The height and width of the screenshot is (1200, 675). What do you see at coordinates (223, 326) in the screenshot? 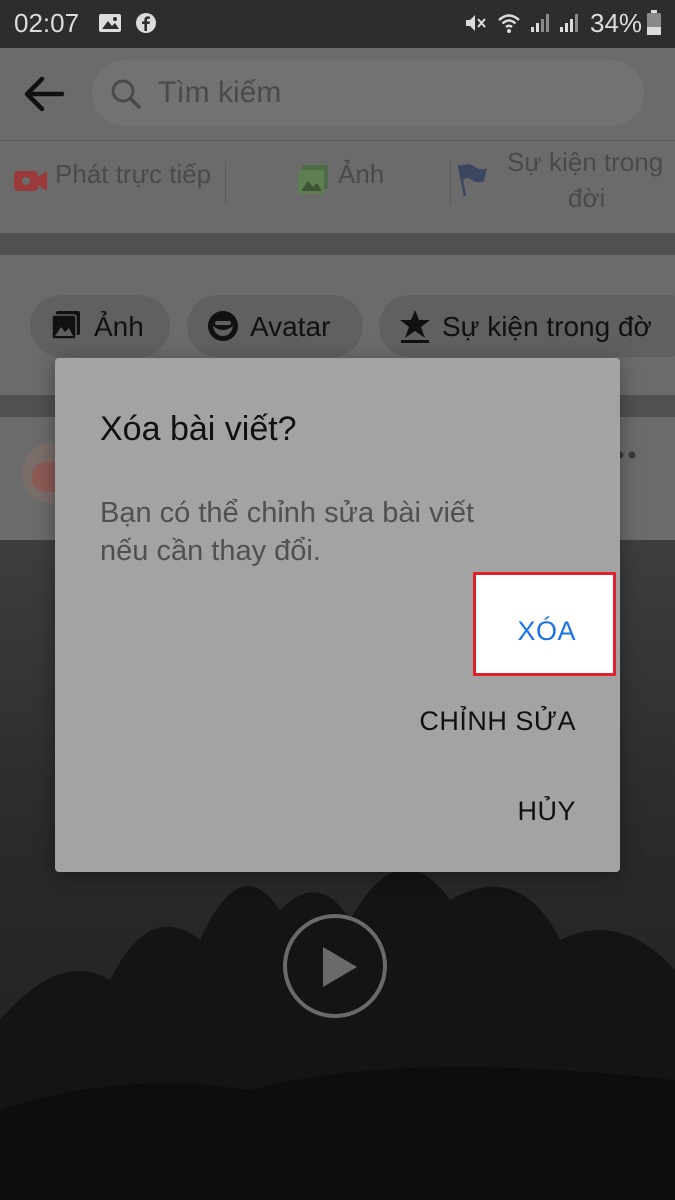
I see `avatar-icon` at bounding box center [223, 326].